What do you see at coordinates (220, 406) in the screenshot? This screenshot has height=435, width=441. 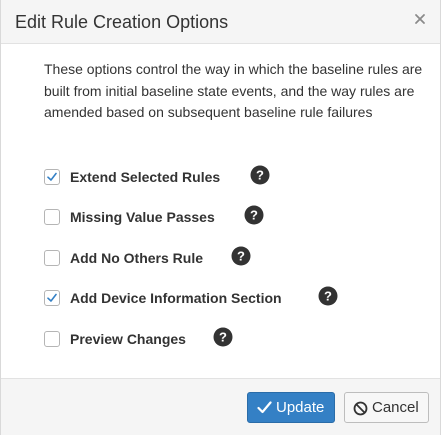 I see `dialog-footer: Update Cancel` at bounding box center [220, 406].